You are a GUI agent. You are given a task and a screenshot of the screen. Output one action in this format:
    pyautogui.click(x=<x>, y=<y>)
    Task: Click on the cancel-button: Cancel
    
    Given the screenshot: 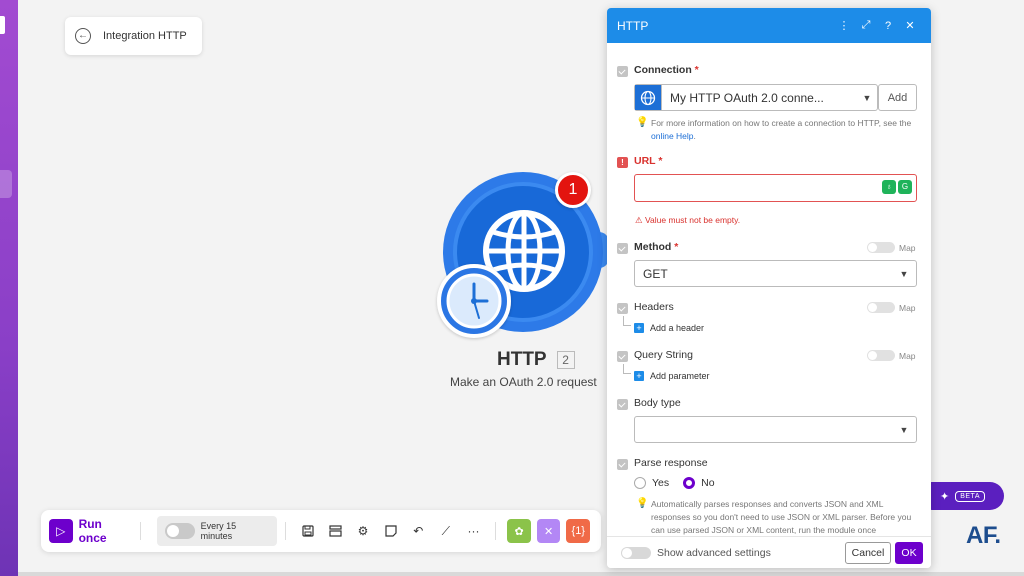 What is the action you would take?
    pyautogui.click(x=868, y=552)
    